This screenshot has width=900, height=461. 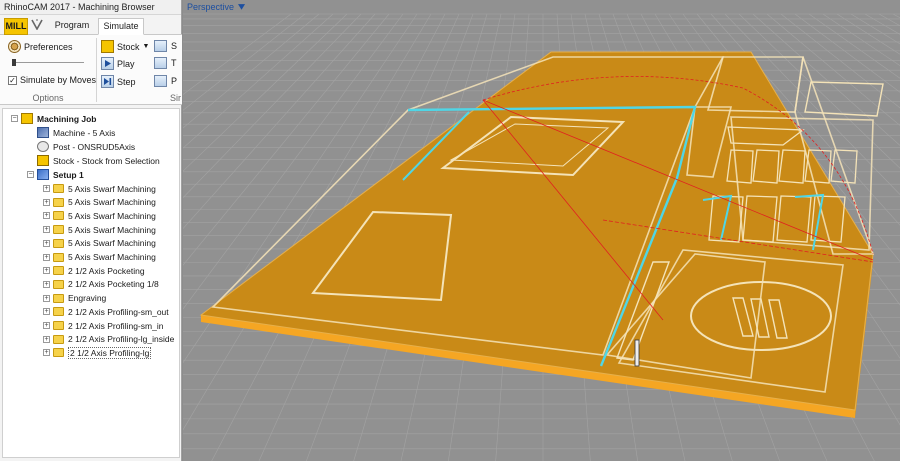 I want to click on slider-thumb, so click(x=14, y=62).